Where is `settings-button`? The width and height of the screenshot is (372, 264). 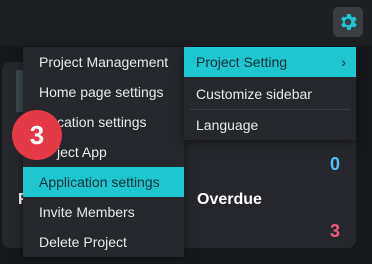 settings-button is located at coordinates (348, 22).